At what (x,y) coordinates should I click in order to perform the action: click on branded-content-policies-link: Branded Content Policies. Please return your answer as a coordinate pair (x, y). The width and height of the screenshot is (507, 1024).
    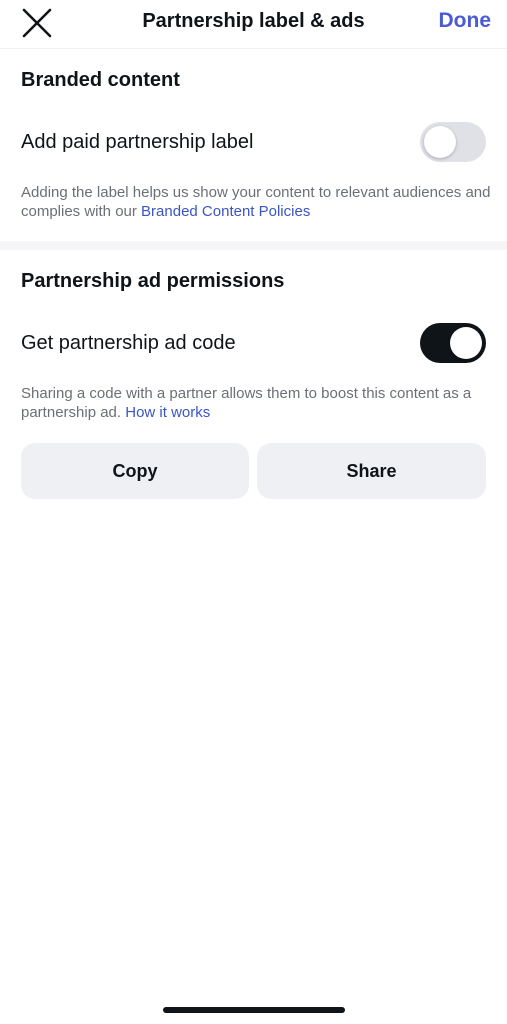
    Looking at the image, I should click on (225, 211).